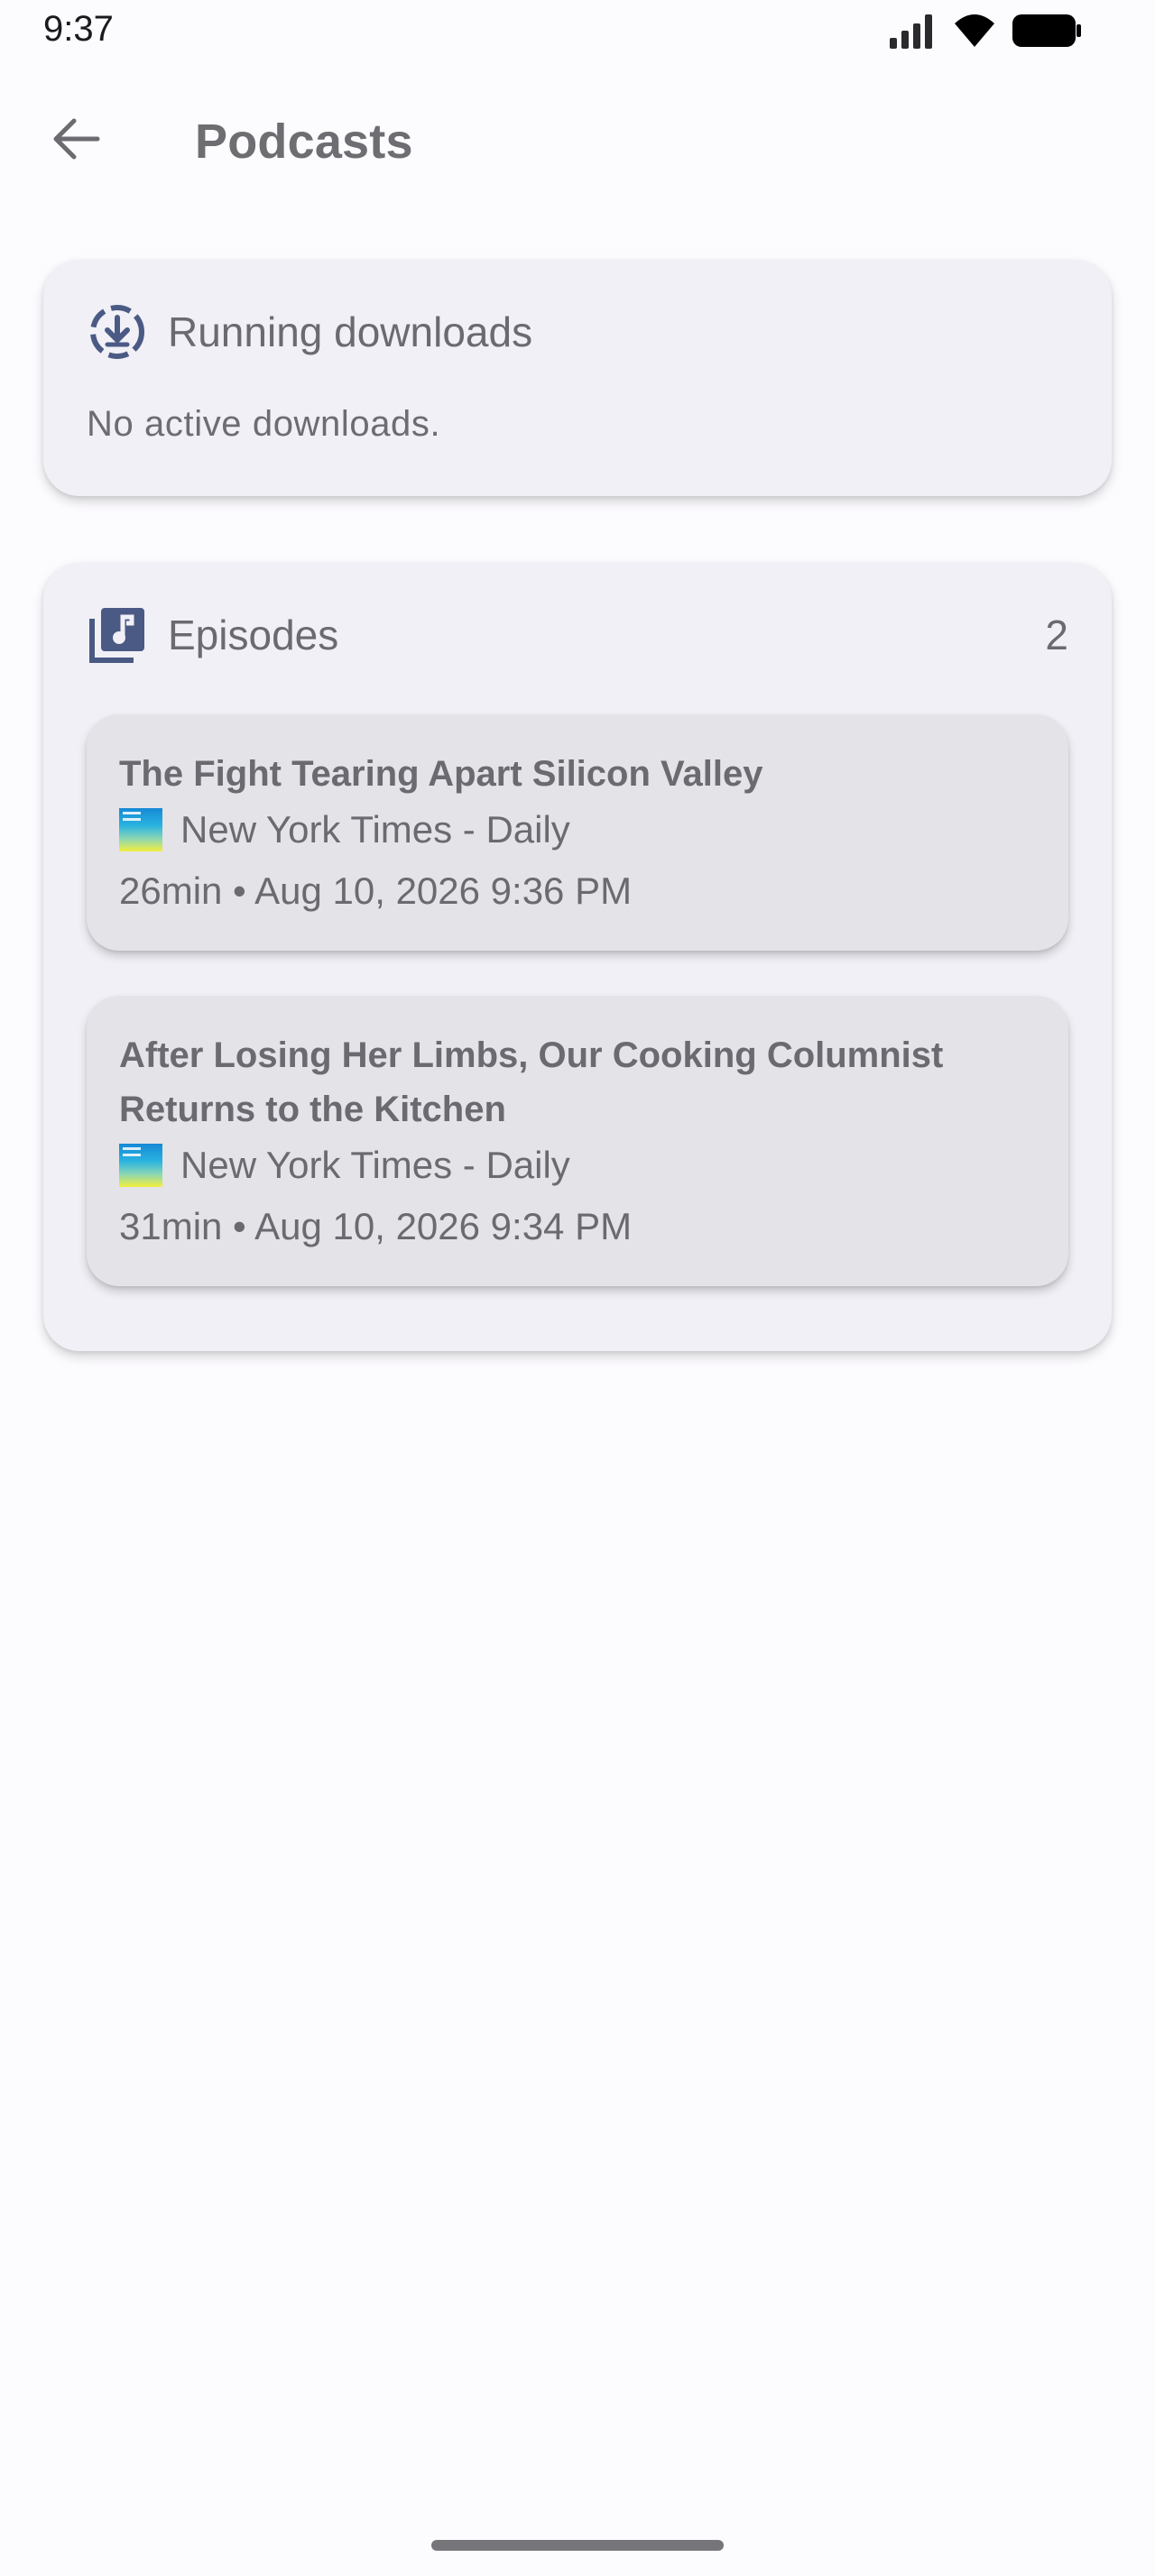  I want to click on page-title: Podcasts, so click(304, 142).